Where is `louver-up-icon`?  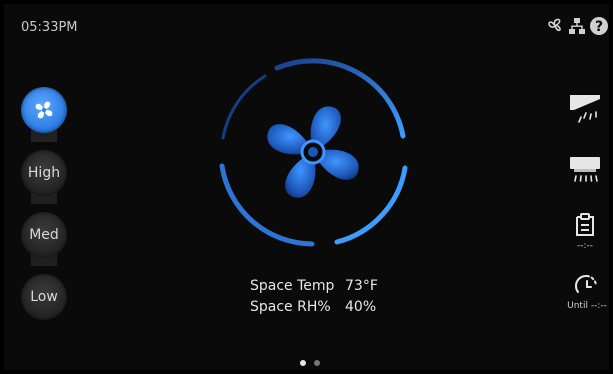
louver-up-icon is located at coordinates (585, 109).